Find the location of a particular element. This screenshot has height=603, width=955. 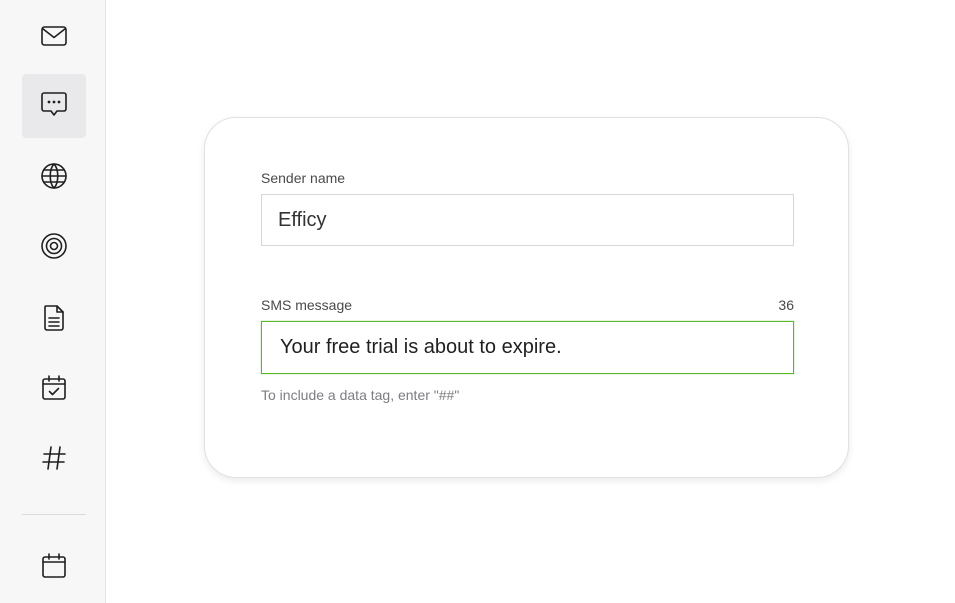

sender-name-label: Sender name is located at coordinates (303, 178).